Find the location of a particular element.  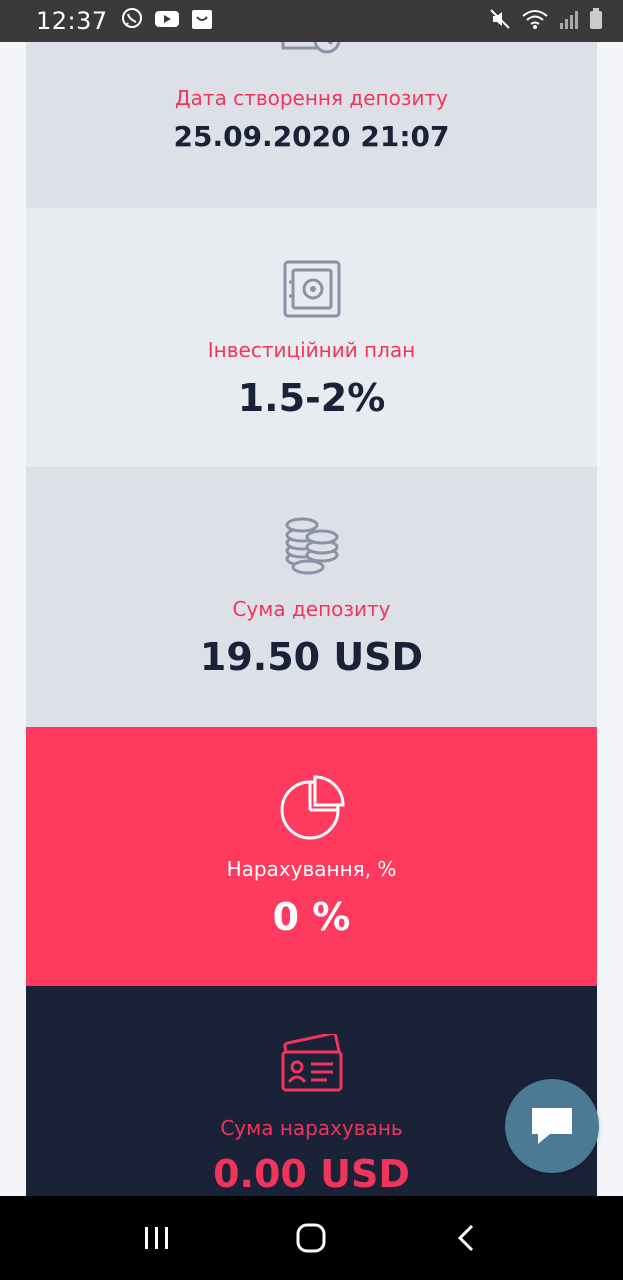

back-button is located at coordinates (466, 1238).